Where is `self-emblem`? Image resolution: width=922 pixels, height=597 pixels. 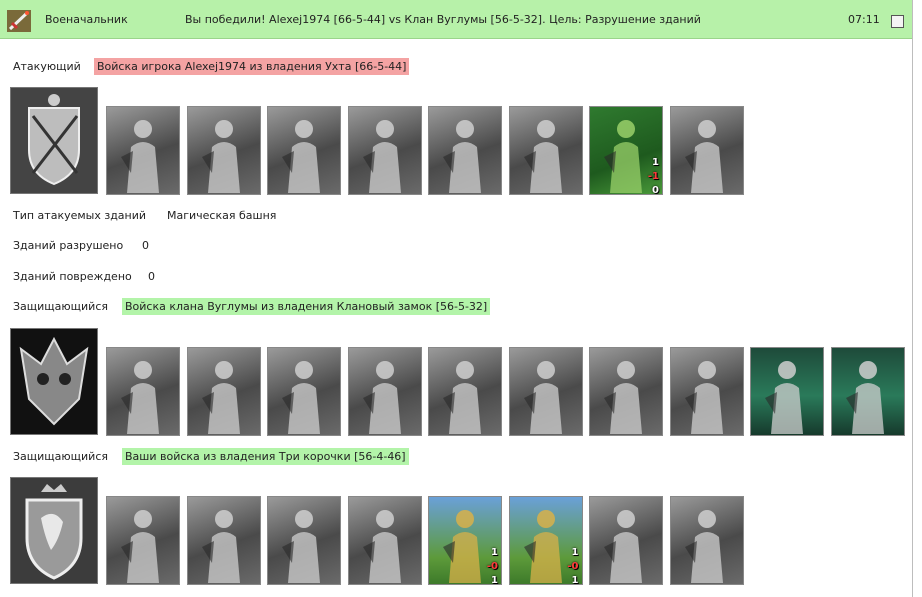
self-emblem is located at coordinates (54, 530).